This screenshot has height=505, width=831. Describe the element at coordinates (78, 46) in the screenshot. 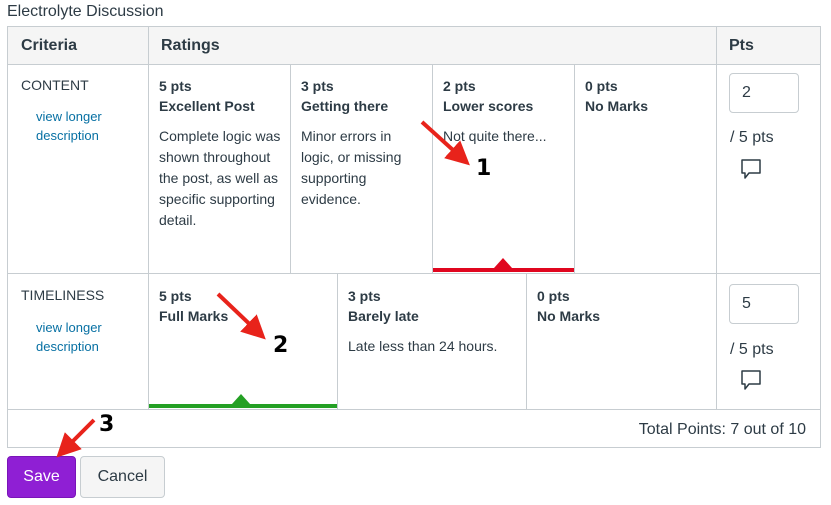

I see `header-criteria: Criteria` at that location.